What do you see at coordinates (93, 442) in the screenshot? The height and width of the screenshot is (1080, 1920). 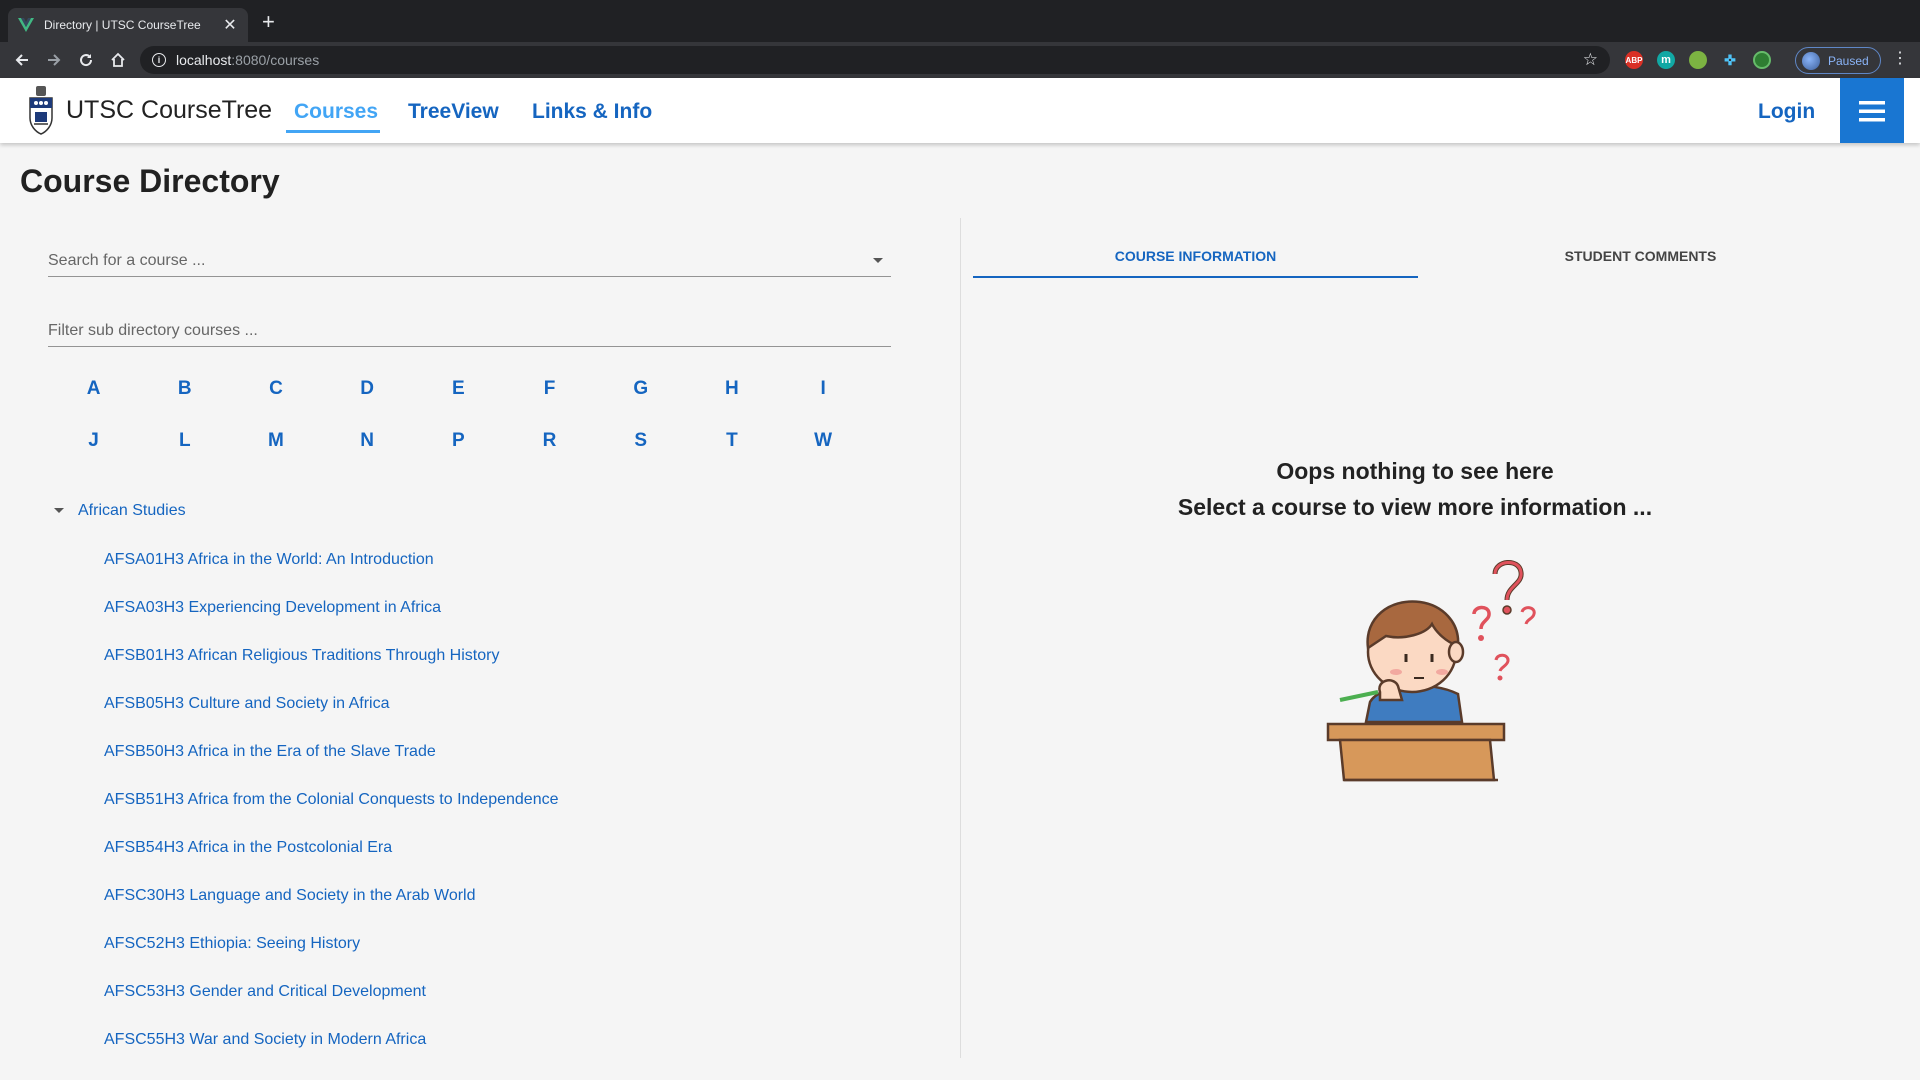 I see `letter-j: J` at bounding box center [93, 442].